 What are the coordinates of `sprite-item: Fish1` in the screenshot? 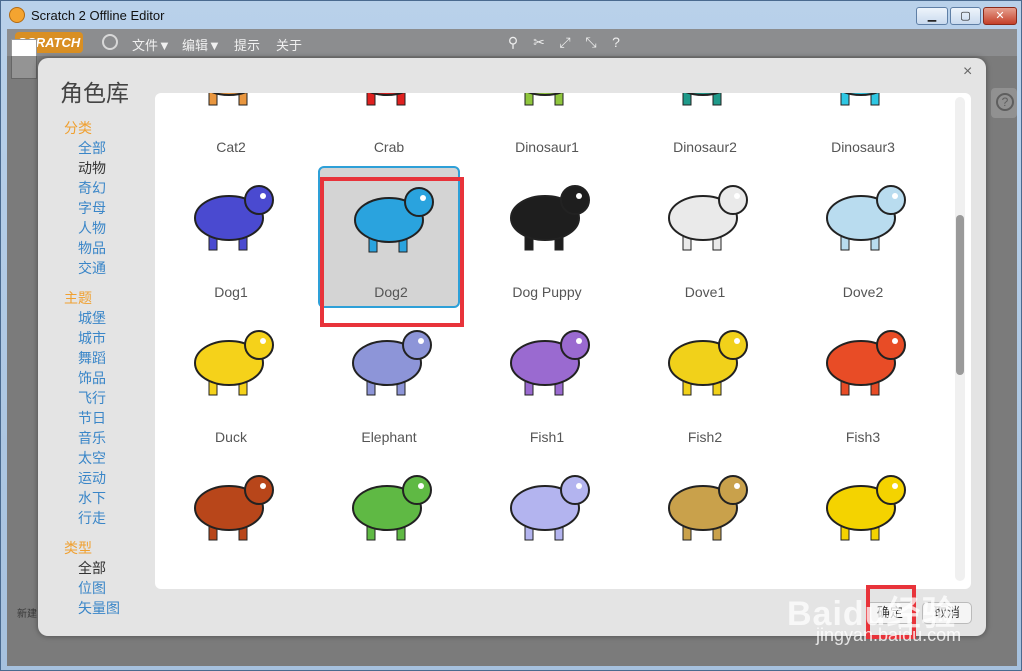 It's located at (547, 382).